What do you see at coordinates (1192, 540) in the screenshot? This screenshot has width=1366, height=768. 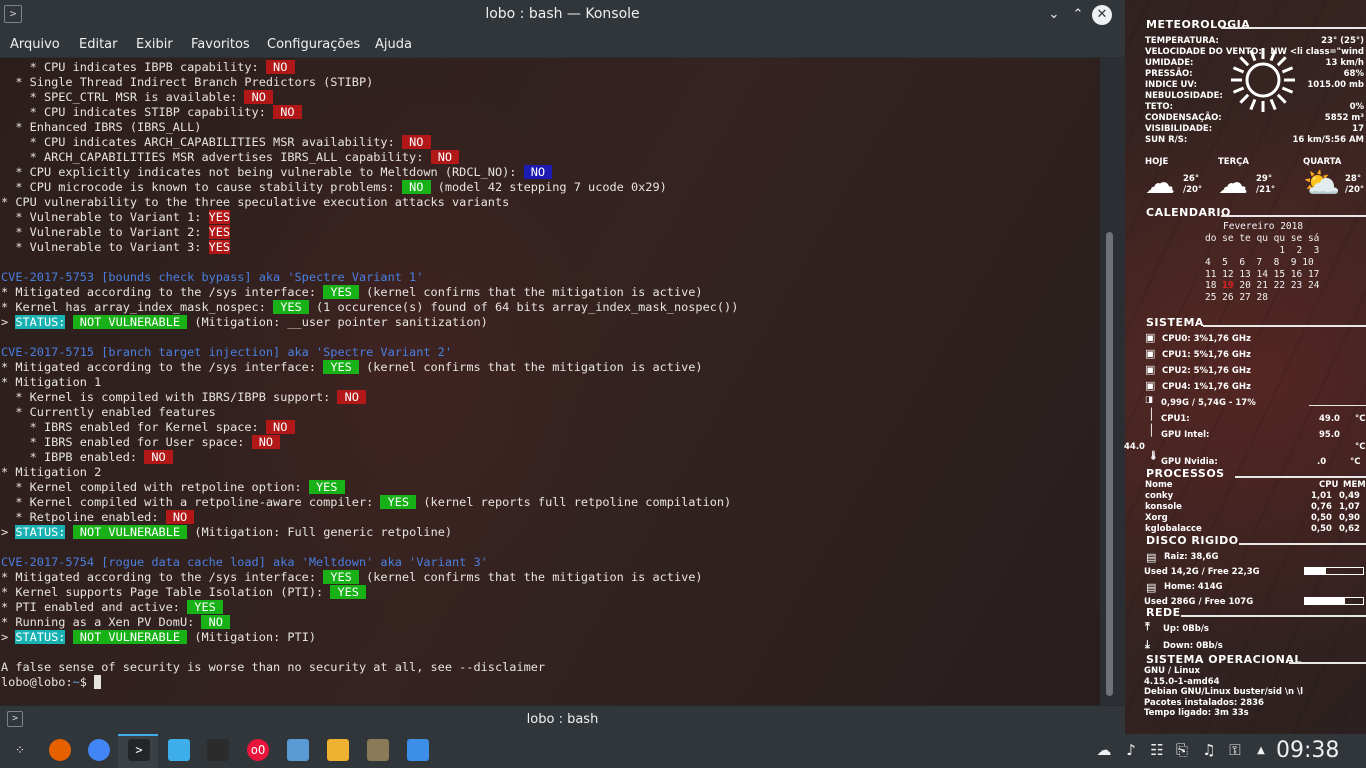 I see `disk-heading: DISCO RIGIDO` at bounding box center [1192, 540].